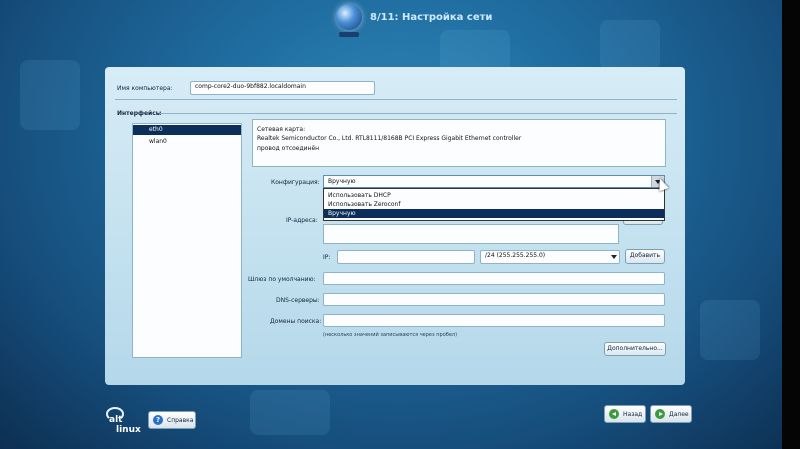 The width and height of the screenshot is (800, 449). What do you see at coordinates (494, 299) in the screenshot?
I see `dns-input` at bounding box center [494, 299].